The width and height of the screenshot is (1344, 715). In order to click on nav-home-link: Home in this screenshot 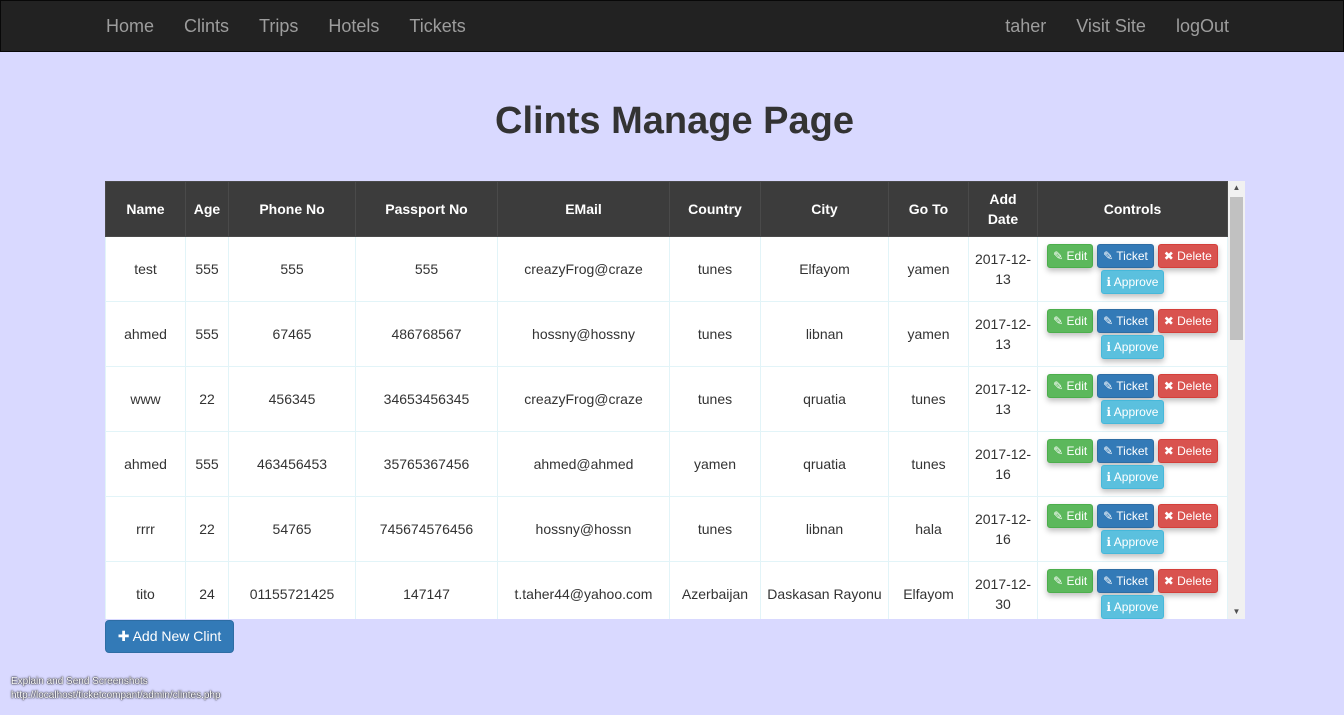, I will do `click(130, 26)`.